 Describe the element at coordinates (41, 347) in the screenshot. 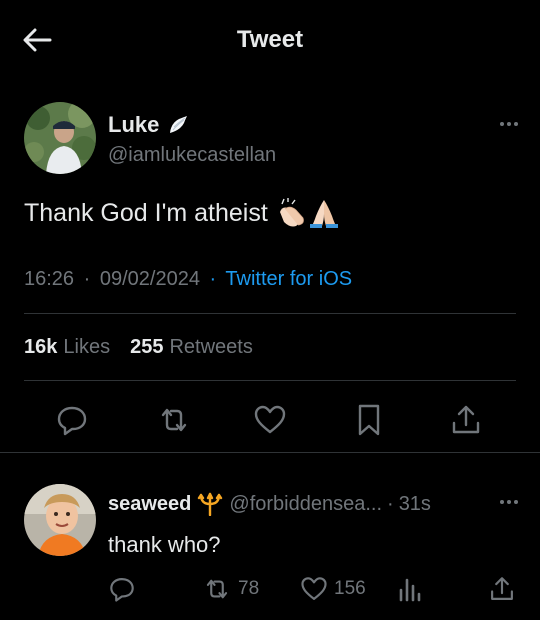

I see `likes-count: 16k` at that location.